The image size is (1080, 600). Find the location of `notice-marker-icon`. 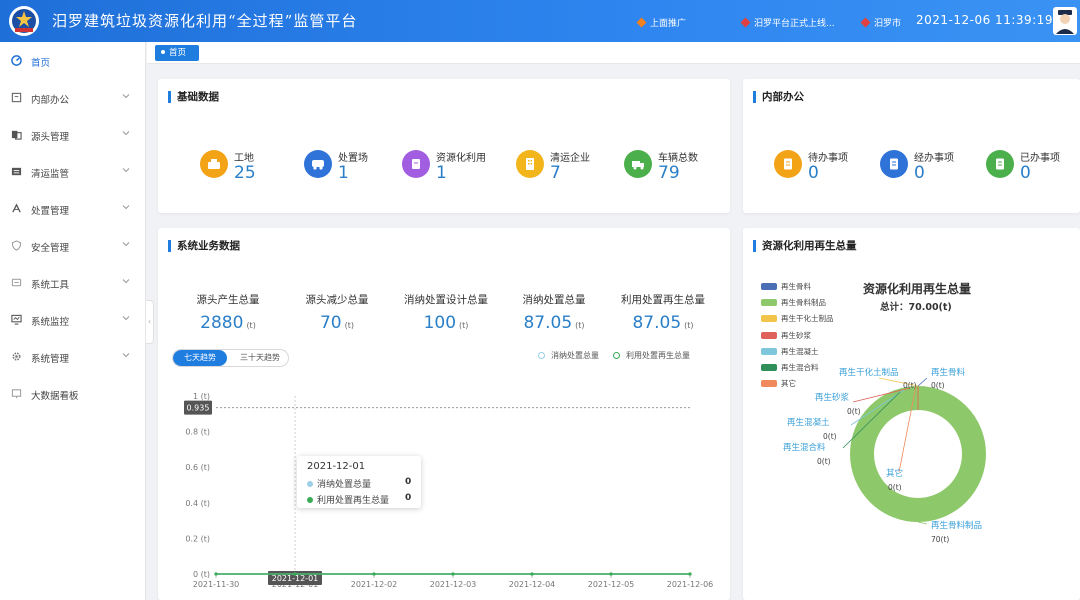

notice-marker-icon is located at coordinates (641, 22).